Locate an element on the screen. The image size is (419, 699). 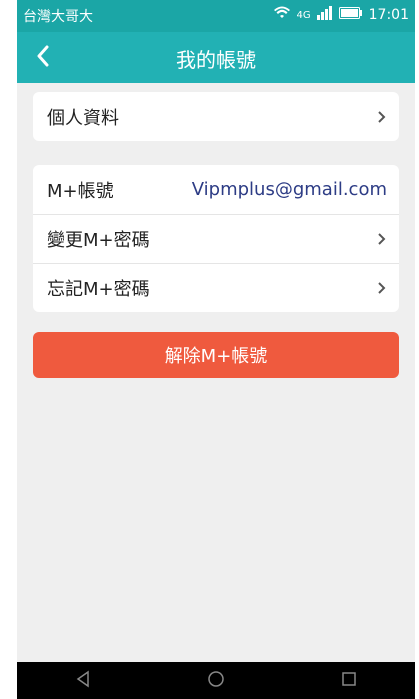
status-time: 17:01 is located at coordinates (388, 15).